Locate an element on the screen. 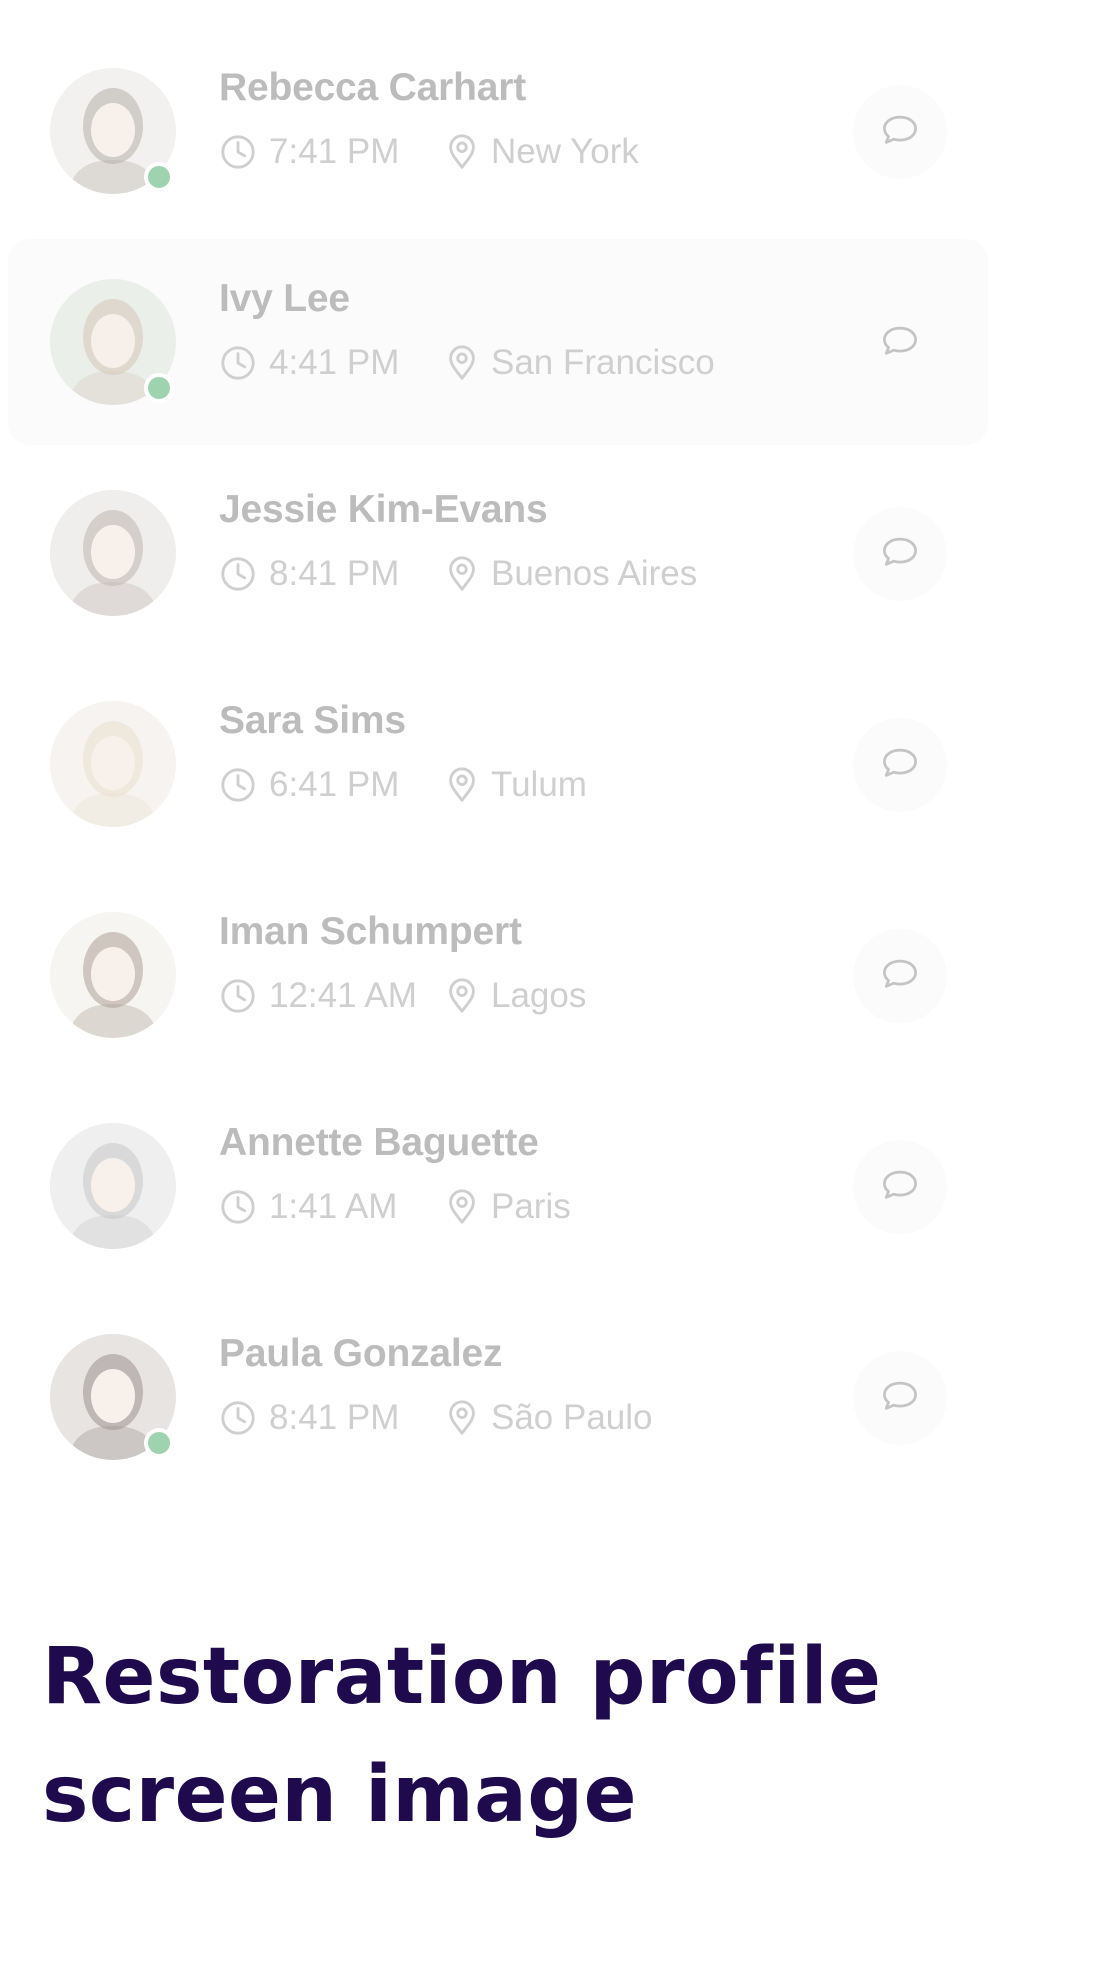 The width and height of the screenshot is (1101, 1975). contact-row: Paula Gonzalez 8:41 PM São Paulo is located at coordinates (498, 1397).